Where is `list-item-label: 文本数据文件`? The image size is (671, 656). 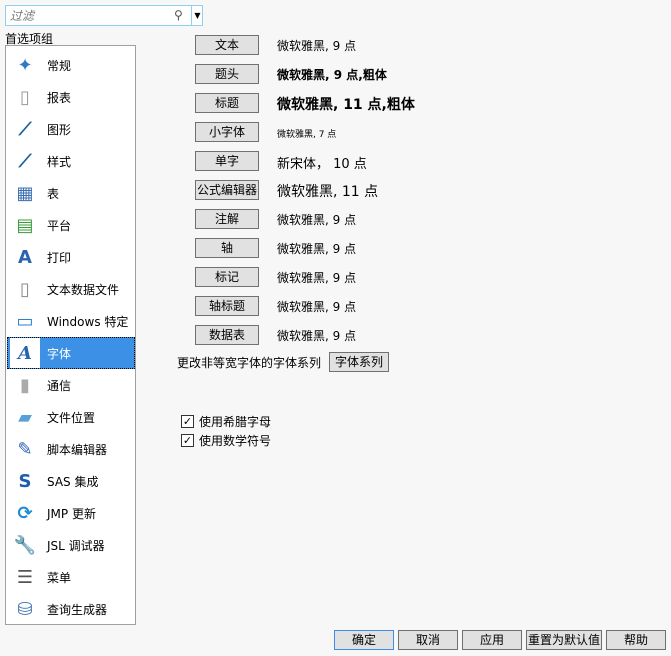 list-item-label: 文本数据文件 is located at coordinates (83, 289).